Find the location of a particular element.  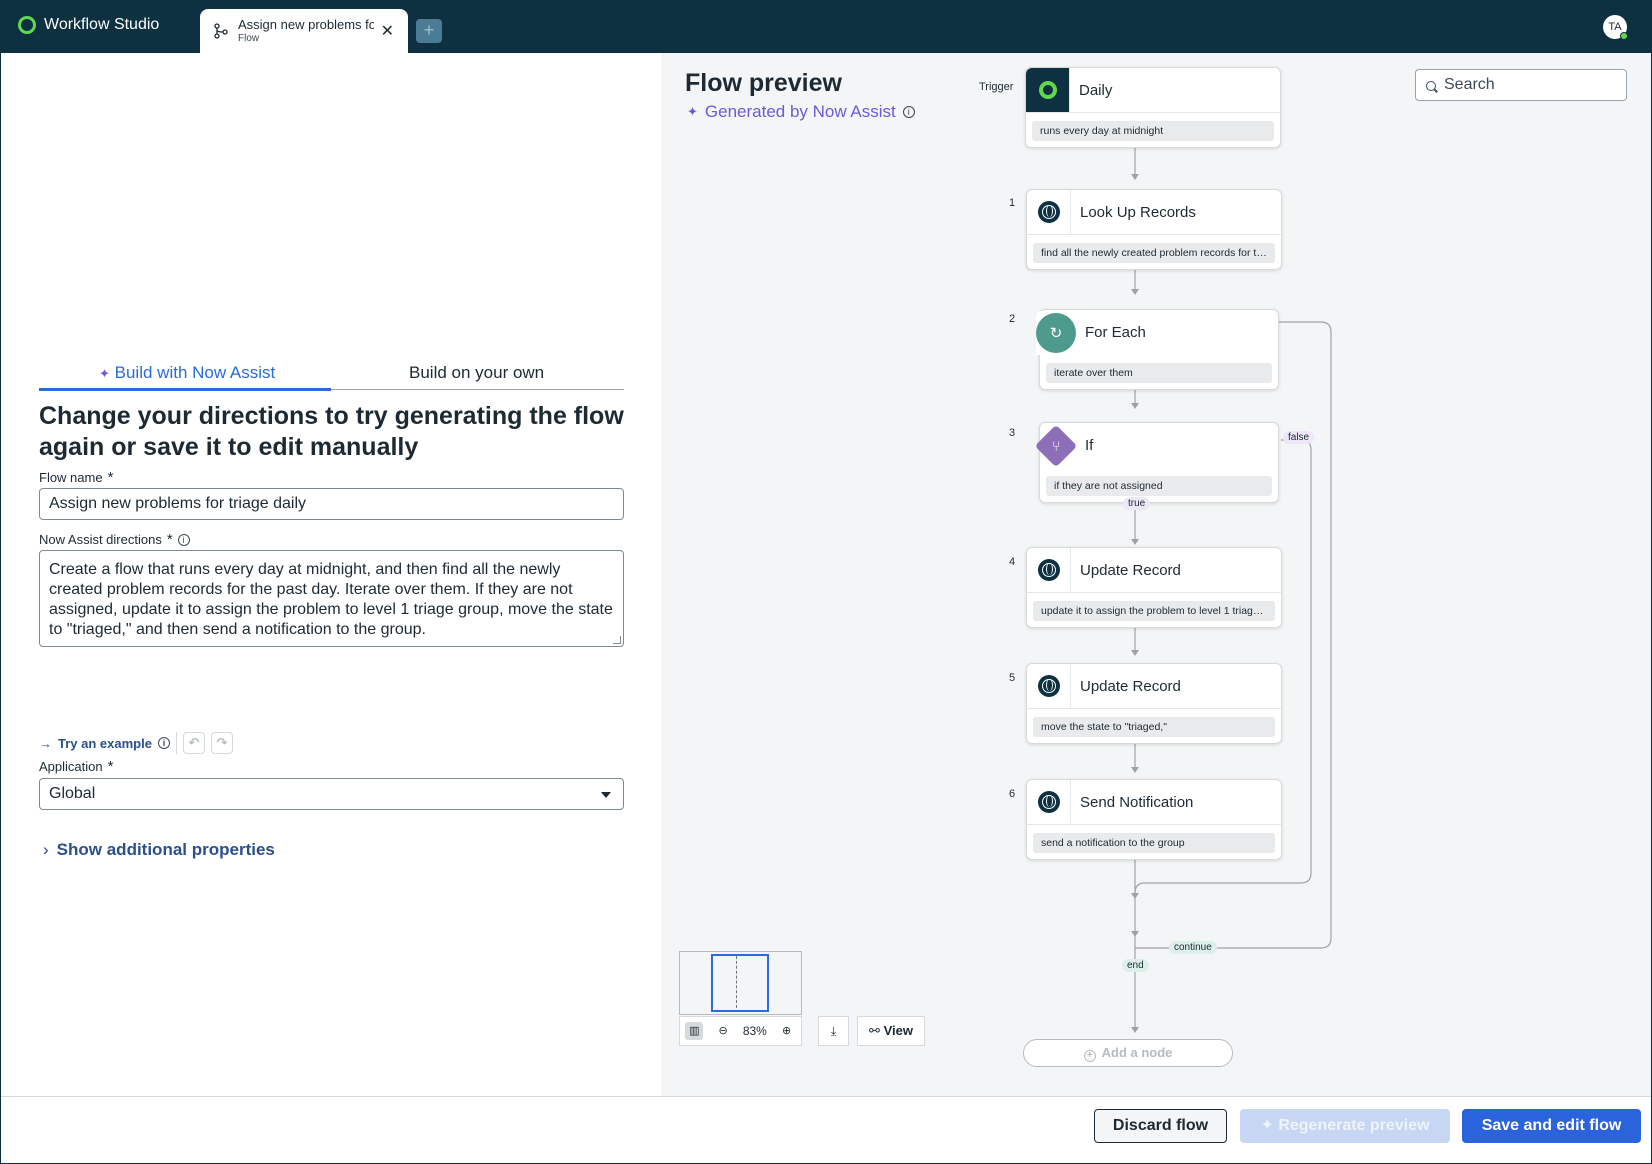

flow-name-label-text: Flow name is located at coordinates (71, 477).